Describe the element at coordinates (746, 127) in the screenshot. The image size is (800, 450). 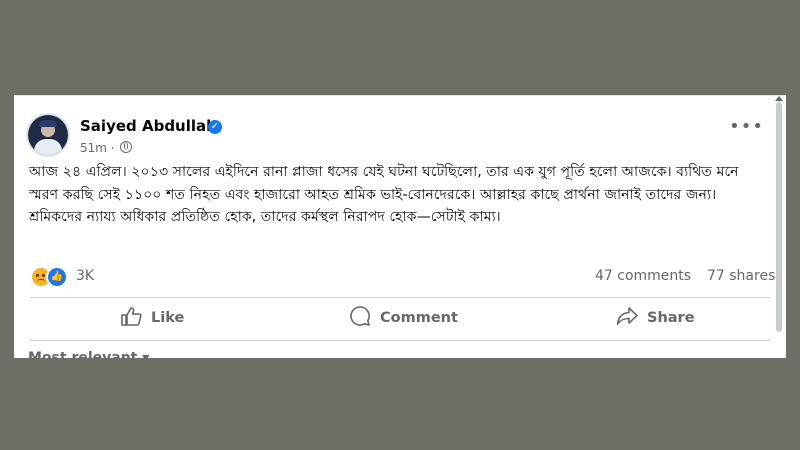
I see `more-options-ellipsis-icon: •••` at that location.